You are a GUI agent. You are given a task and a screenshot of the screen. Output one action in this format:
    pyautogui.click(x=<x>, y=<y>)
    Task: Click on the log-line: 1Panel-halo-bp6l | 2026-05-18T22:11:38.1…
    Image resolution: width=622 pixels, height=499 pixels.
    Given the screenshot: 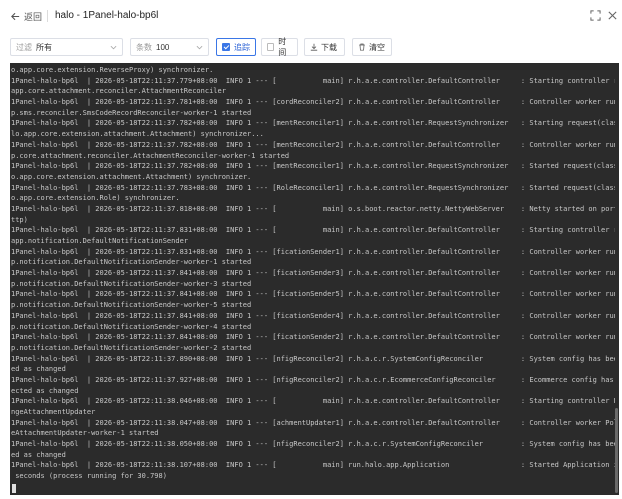 What is the action you would take?
    pyautogui.click(x=313, y=465)
    